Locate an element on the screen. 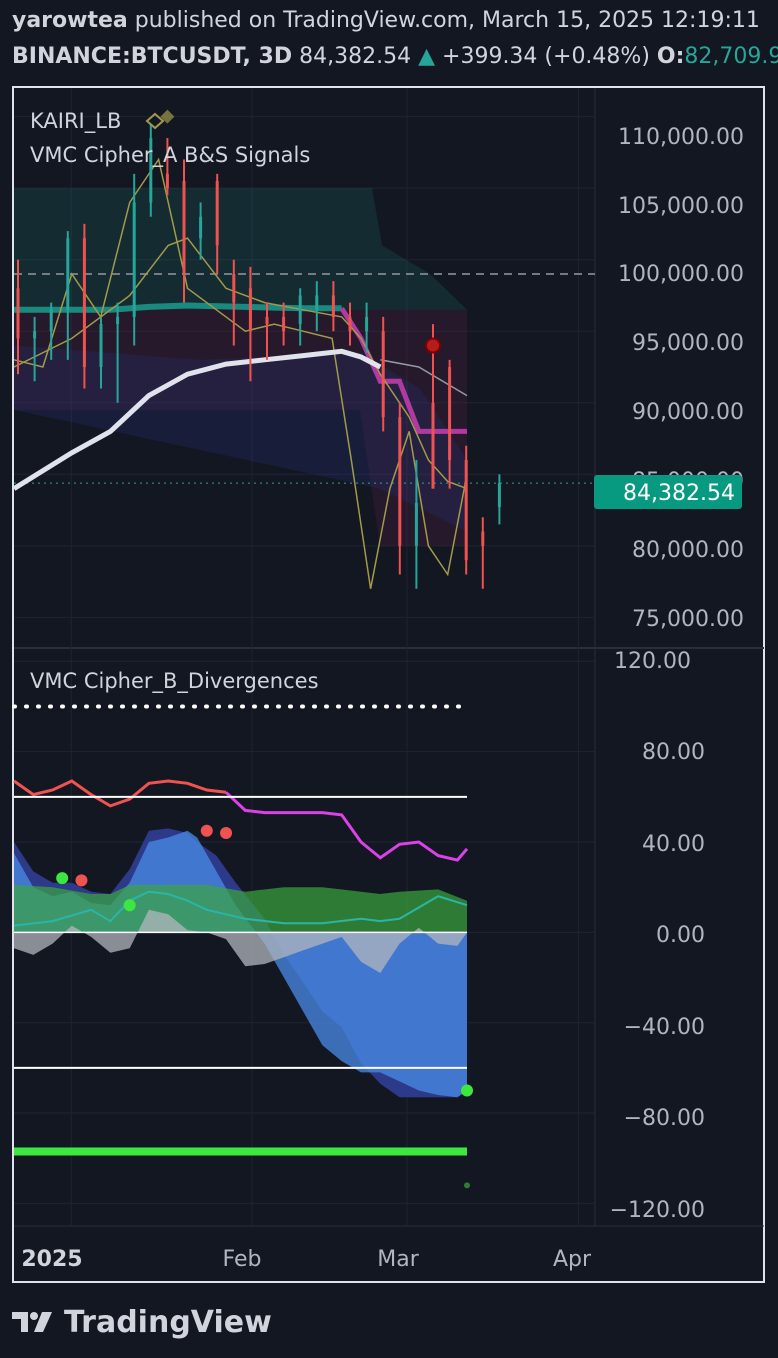 The width and height of the screenshot is (778, 1358). rsi-line-red is located at coordinates (120, 793).